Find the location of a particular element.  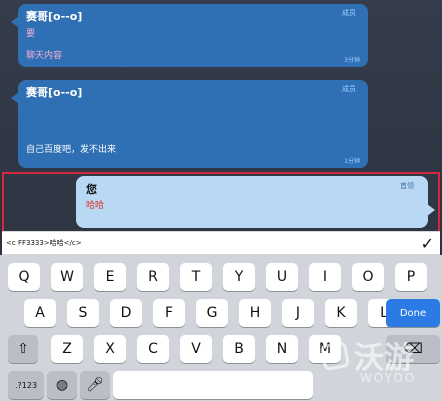

space-key is located at coordinates (213, 385).